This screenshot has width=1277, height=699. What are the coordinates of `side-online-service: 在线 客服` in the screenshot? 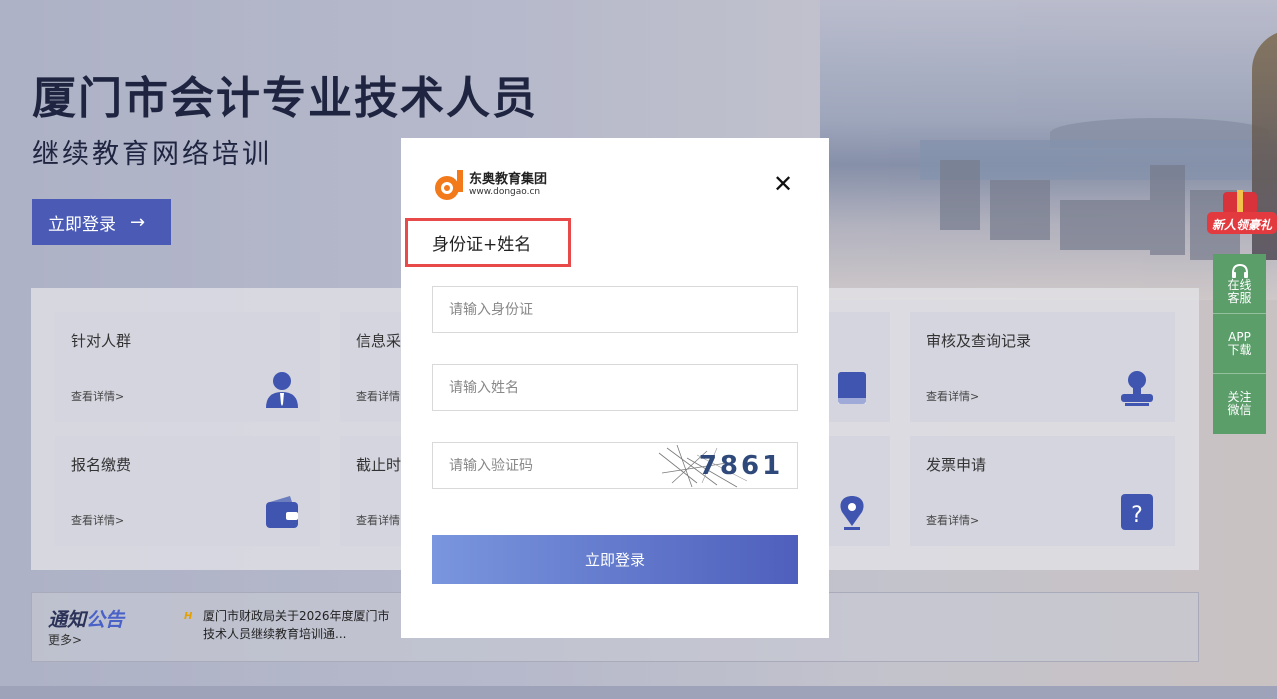 It's located at (1239, 284).